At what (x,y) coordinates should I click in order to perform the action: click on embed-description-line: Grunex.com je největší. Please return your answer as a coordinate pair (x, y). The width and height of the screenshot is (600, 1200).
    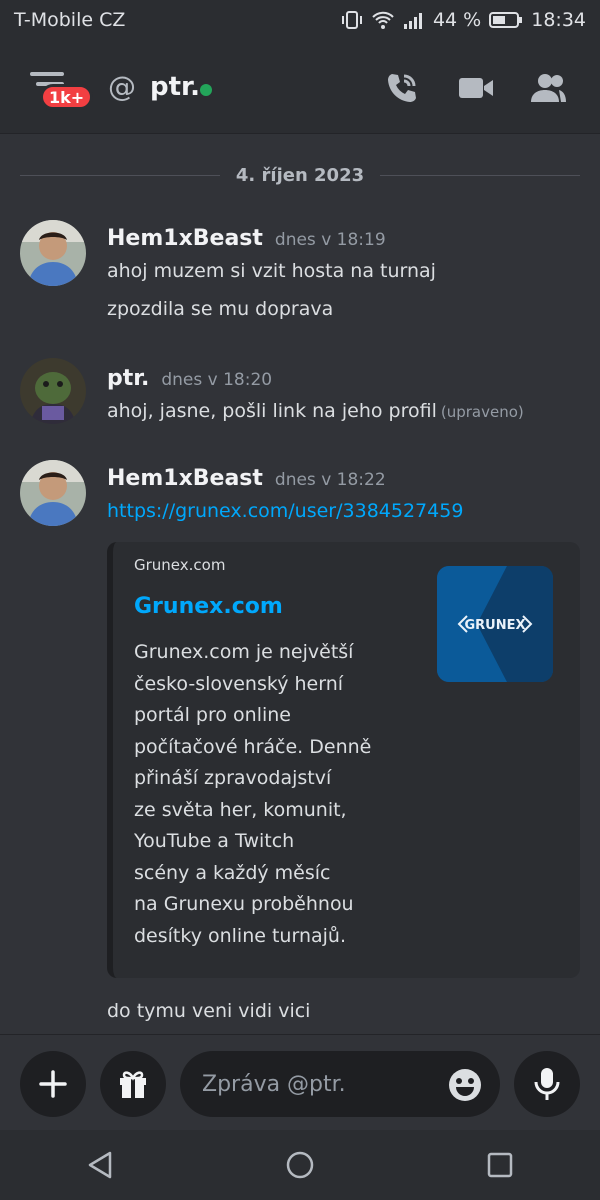
    Looking at the image, I should click on (244, 652).